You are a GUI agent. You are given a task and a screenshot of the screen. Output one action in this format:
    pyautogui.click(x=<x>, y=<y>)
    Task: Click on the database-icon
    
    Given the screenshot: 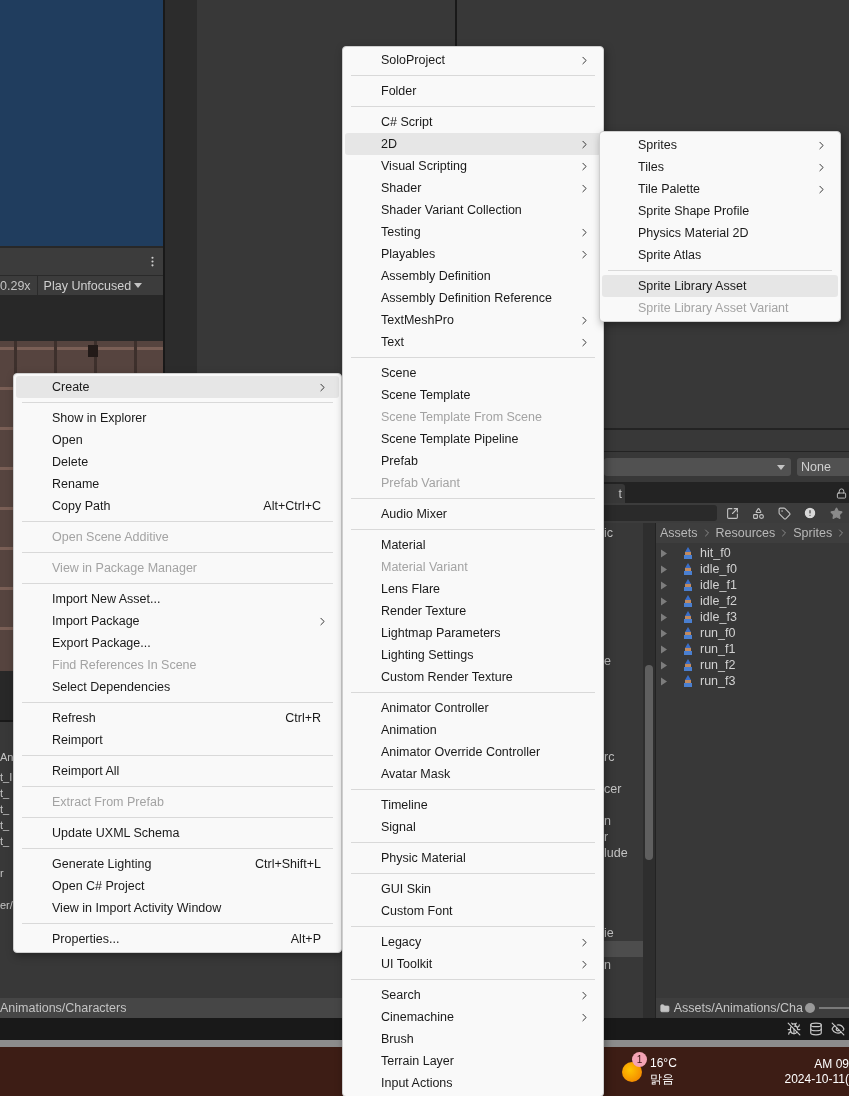 What is the action you would take?
    pyautogui.click(x=816, y=1029)
    